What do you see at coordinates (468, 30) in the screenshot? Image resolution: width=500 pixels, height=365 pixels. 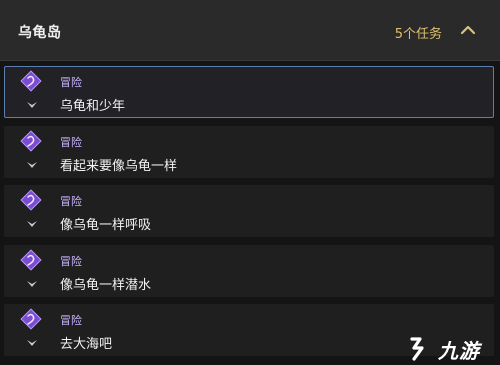 I see `chevron-up-icon` at bounding box center [468, 30].